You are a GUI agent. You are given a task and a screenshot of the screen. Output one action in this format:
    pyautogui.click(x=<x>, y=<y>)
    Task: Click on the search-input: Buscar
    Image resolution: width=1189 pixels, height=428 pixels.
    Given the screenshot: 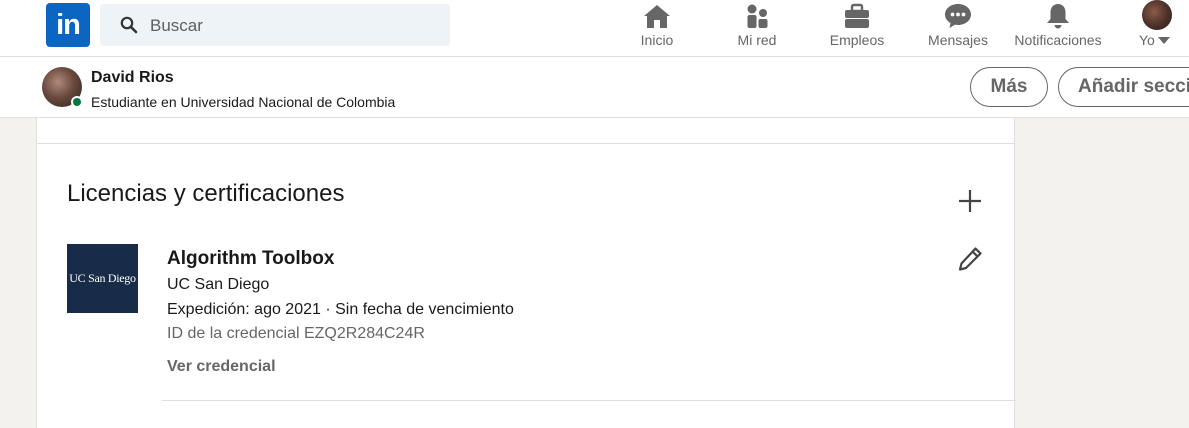 What is the action you would take?
    pyautogui.click(x=176, y=26)
    